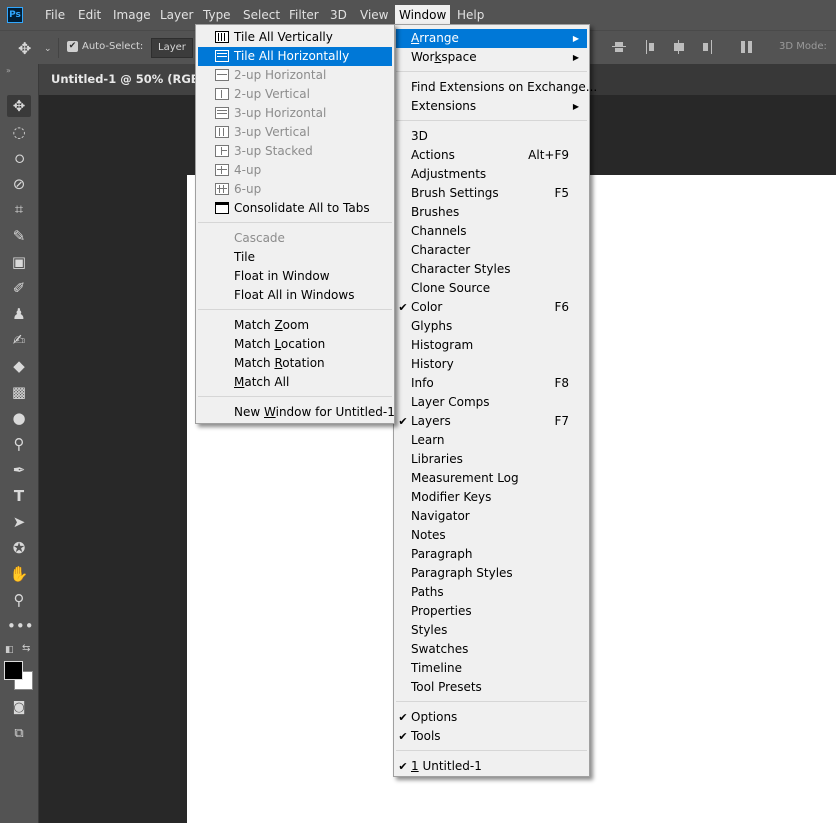 This screenshot has width=836, height=823. Describe the element at coordinates (491, 687) in the screenshot. I see `menu-item-tool-presets: Tool Presets` at that location.